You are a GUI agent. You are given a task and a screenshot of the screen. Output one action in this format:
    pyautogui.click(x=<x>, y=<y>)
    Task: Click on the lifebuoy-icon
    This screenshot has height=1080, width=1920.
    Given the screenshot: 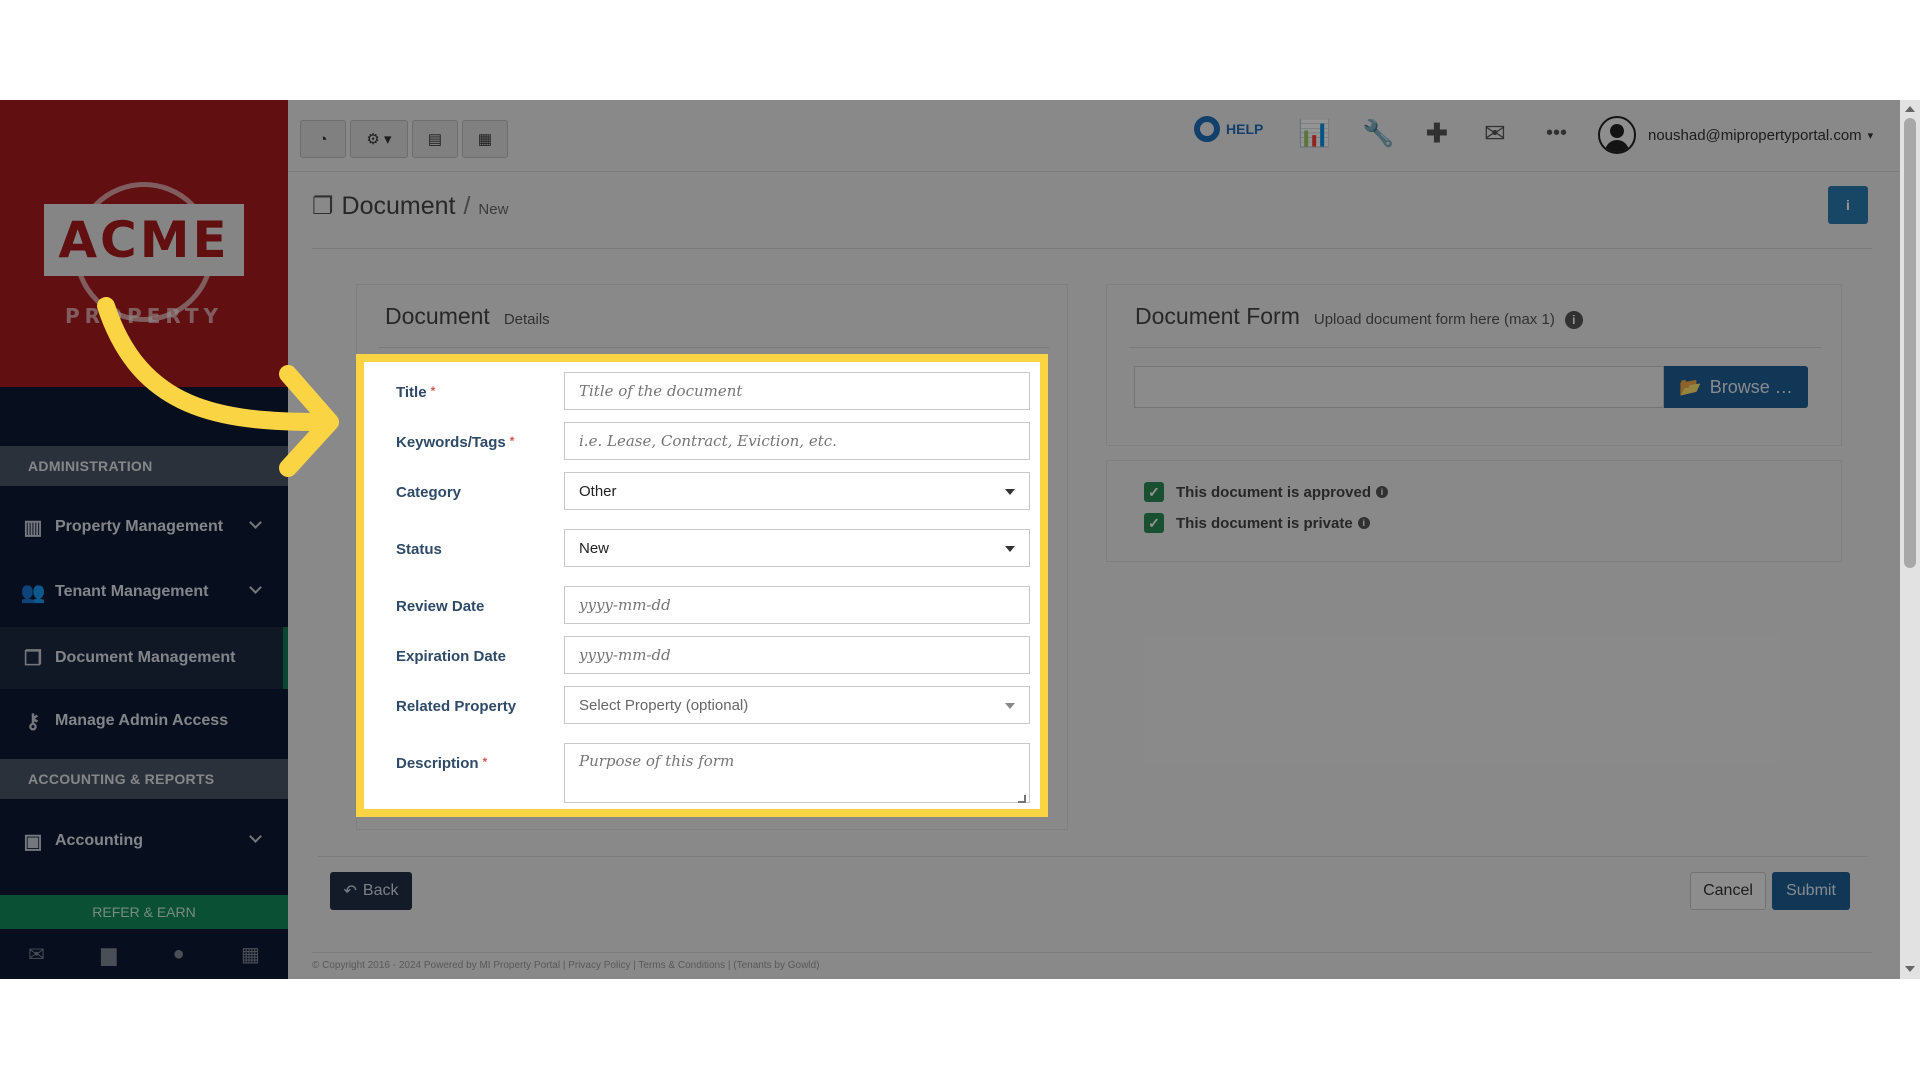 What is the action you would take?
    pyautogui.click(x=1207, y=129)
    